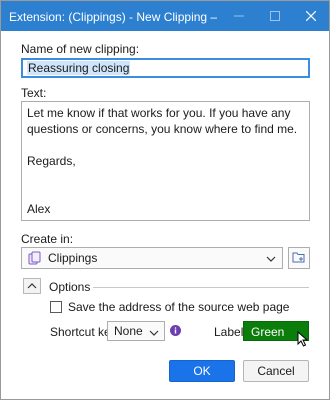 This screenshot has height=400, width=330. I want to click on chevron-up-icon, so click(32, 286).